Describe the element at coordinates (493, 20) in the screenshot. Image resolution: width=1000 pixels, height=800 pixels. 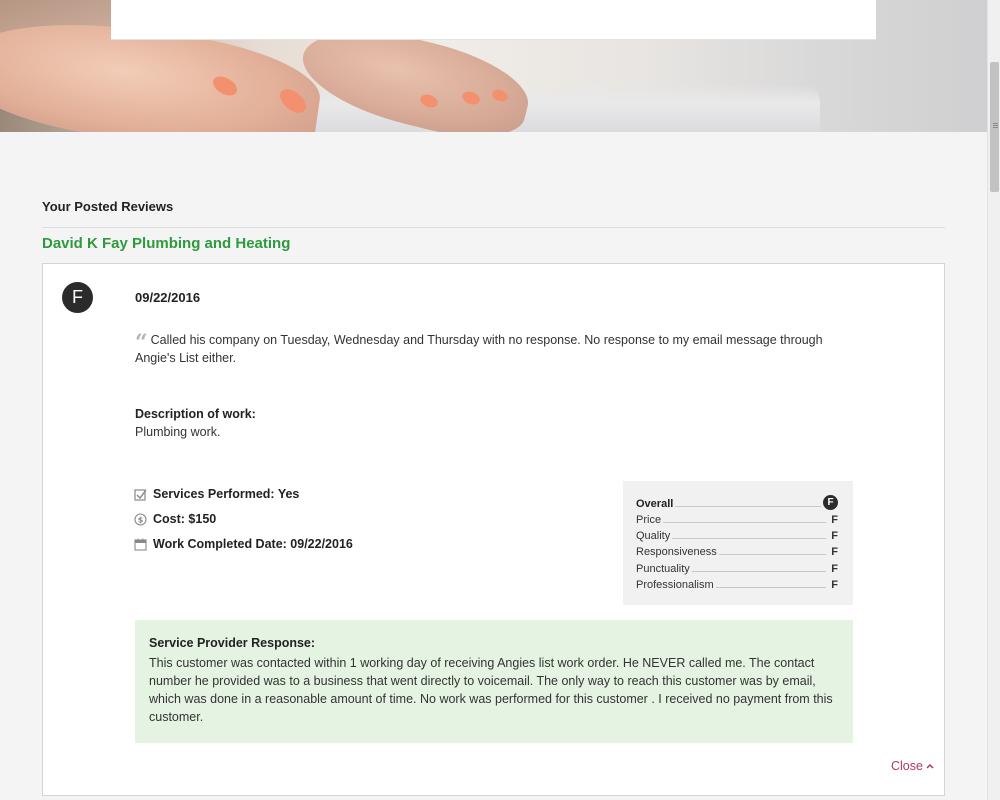
I see `header-card` at that location.